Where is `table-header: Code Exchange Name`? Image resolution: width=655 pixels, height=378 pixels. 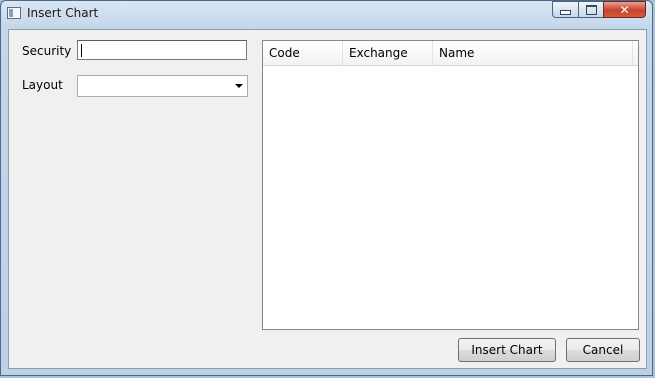
table-header: Code Exchange Name is located at coordinates (450, 53).